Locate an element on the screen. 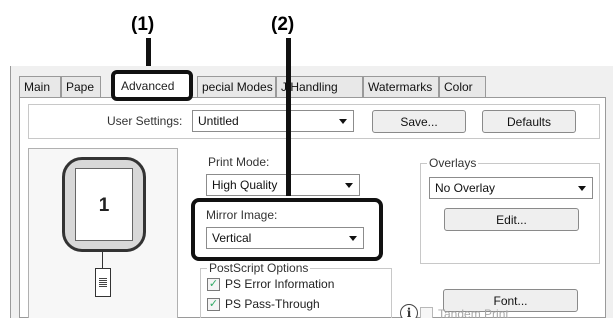 The image size is (613, 318). page-preview: 1 is located at coordinates (103, 233).